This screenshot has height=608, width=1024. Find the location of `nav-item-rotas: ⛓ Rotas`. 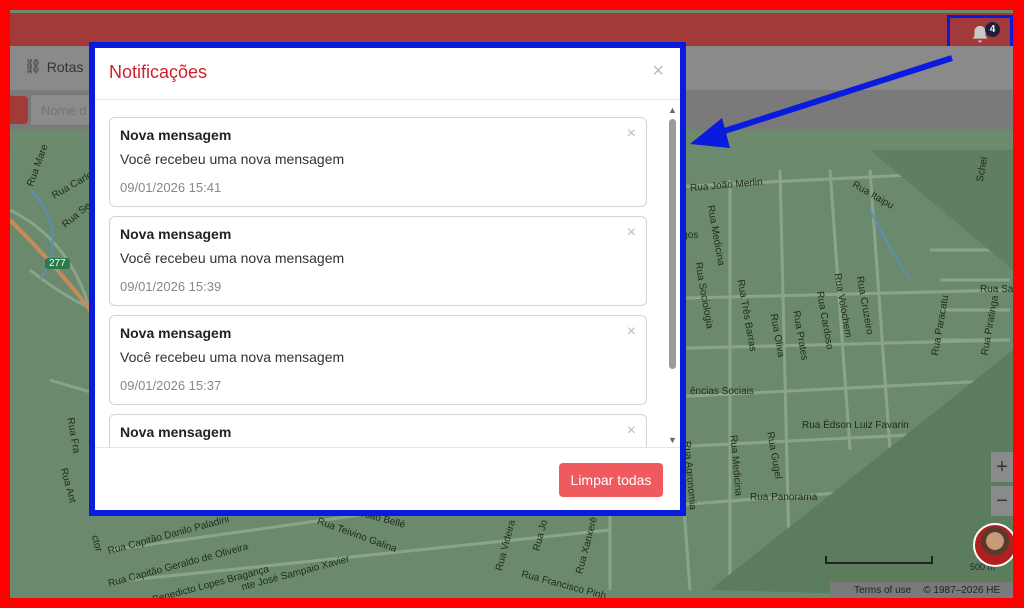

nav-item-rotas: ⛓ Rotas is located at coordinates (53, 66).